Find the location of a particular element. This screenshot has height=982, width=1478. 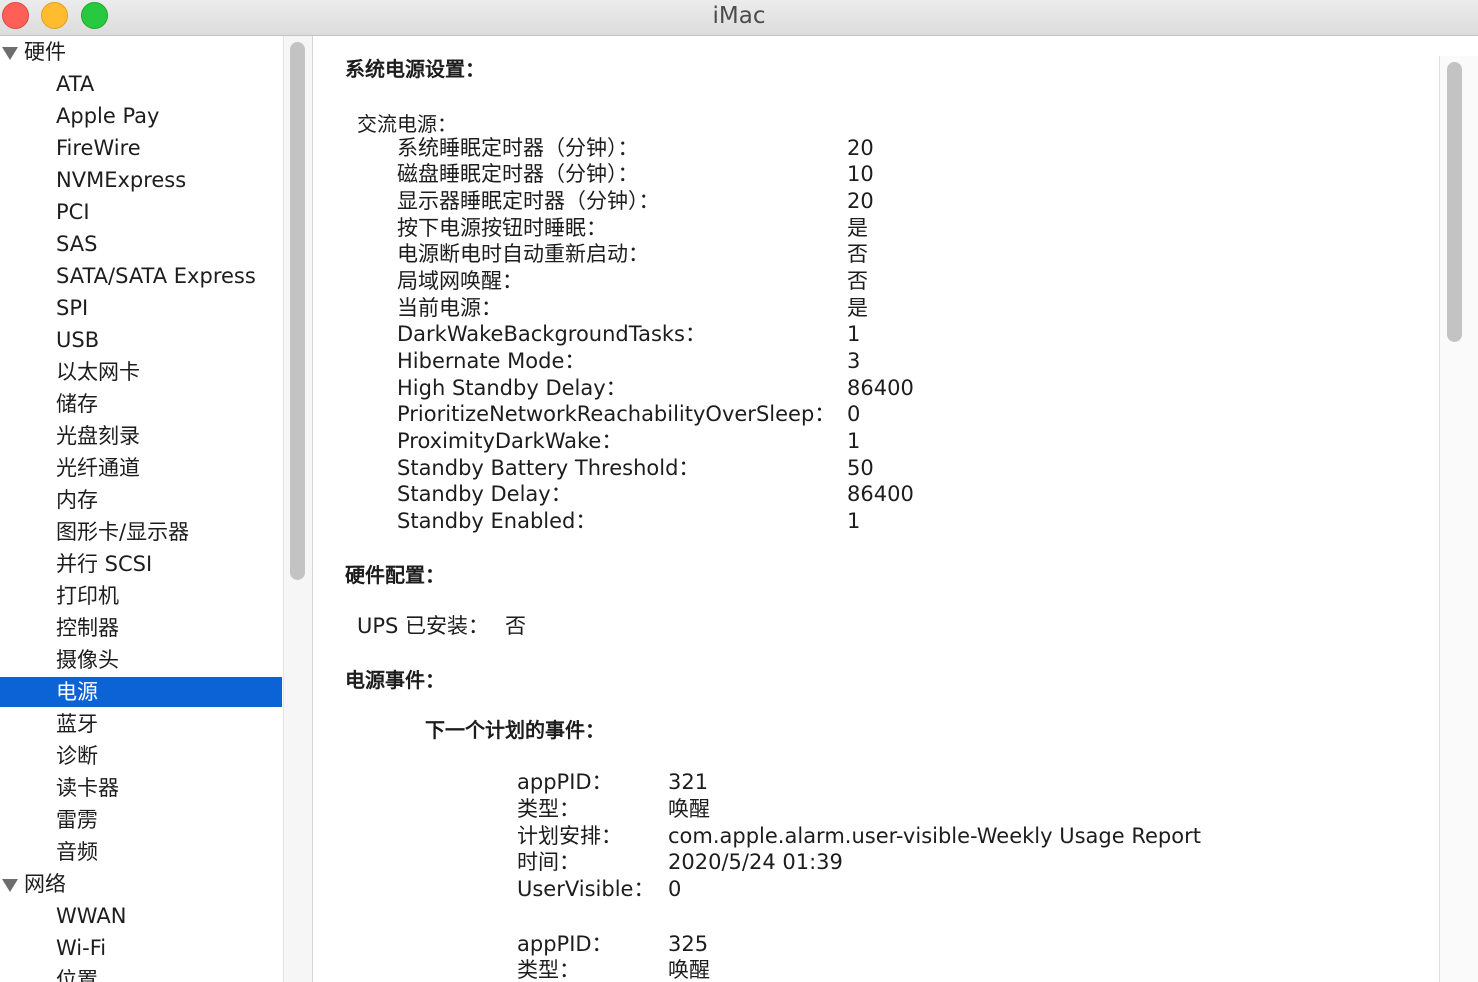

sidebar-item-label: SATA/SATA Express is located at coordinates (156, 276).